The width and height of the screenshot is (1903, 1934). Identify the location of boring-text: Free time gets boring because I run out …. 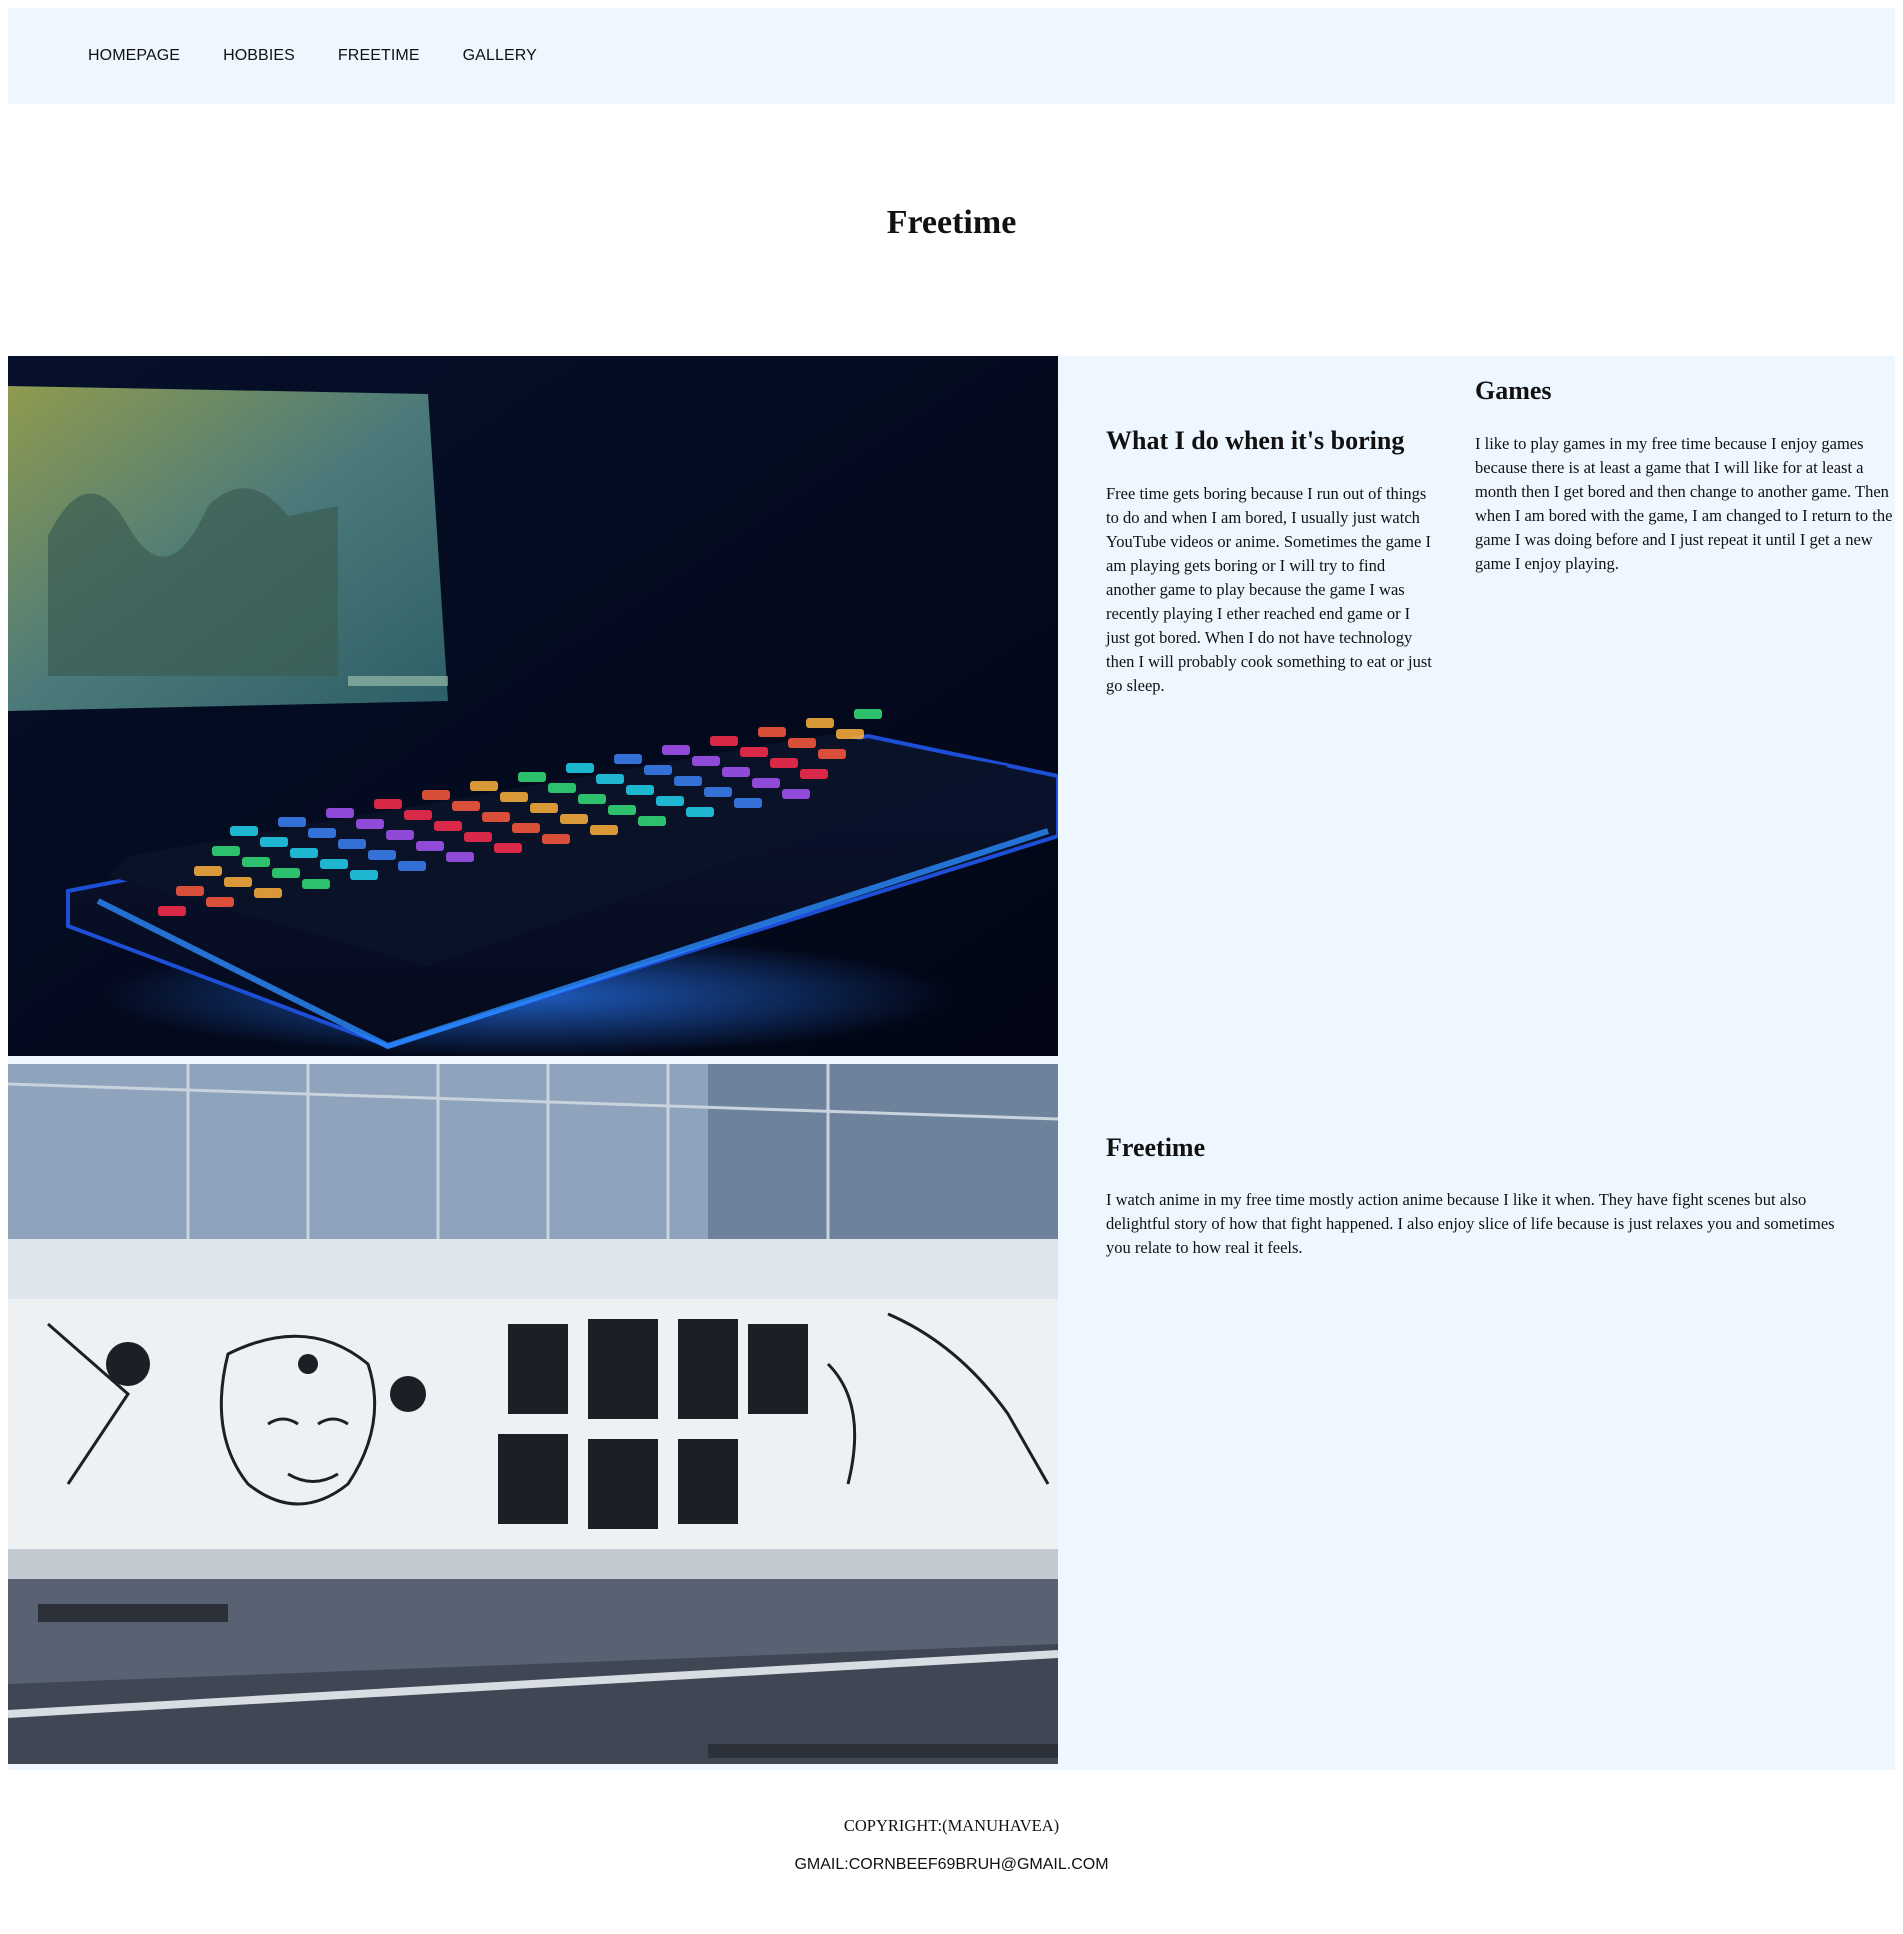
(1269, 589).